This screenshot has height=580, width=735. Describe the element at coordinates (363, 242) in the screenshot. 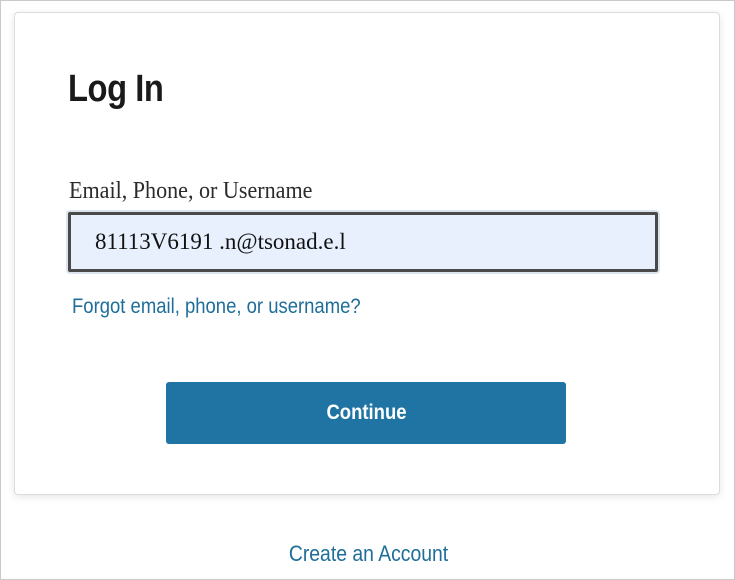

I see `email-phone-username-input` at that location.